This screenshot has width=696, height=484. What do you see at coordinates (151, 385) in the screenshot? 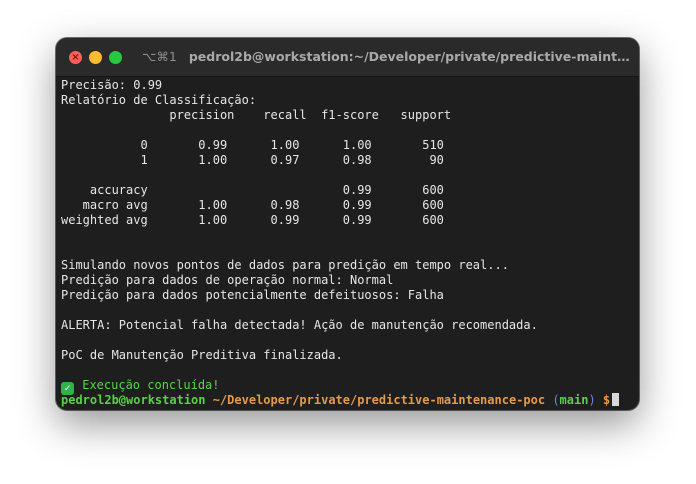
I see `success-message: Execução concluída!` at bounding box center [151, 385].